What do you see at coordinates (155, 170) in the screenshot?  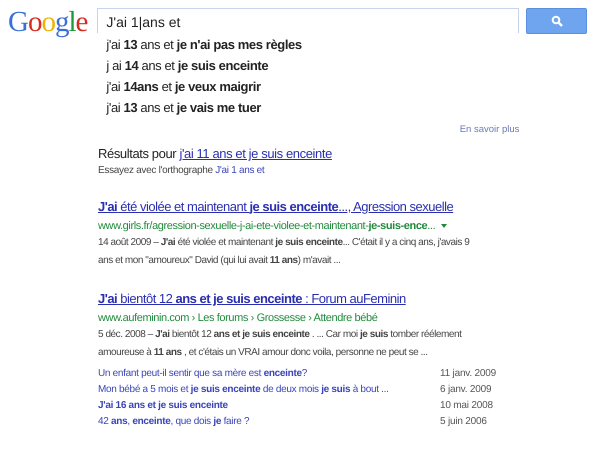 I see `spelling-label: Essayez avec l'orthographe` at bounding box center [155, 170].